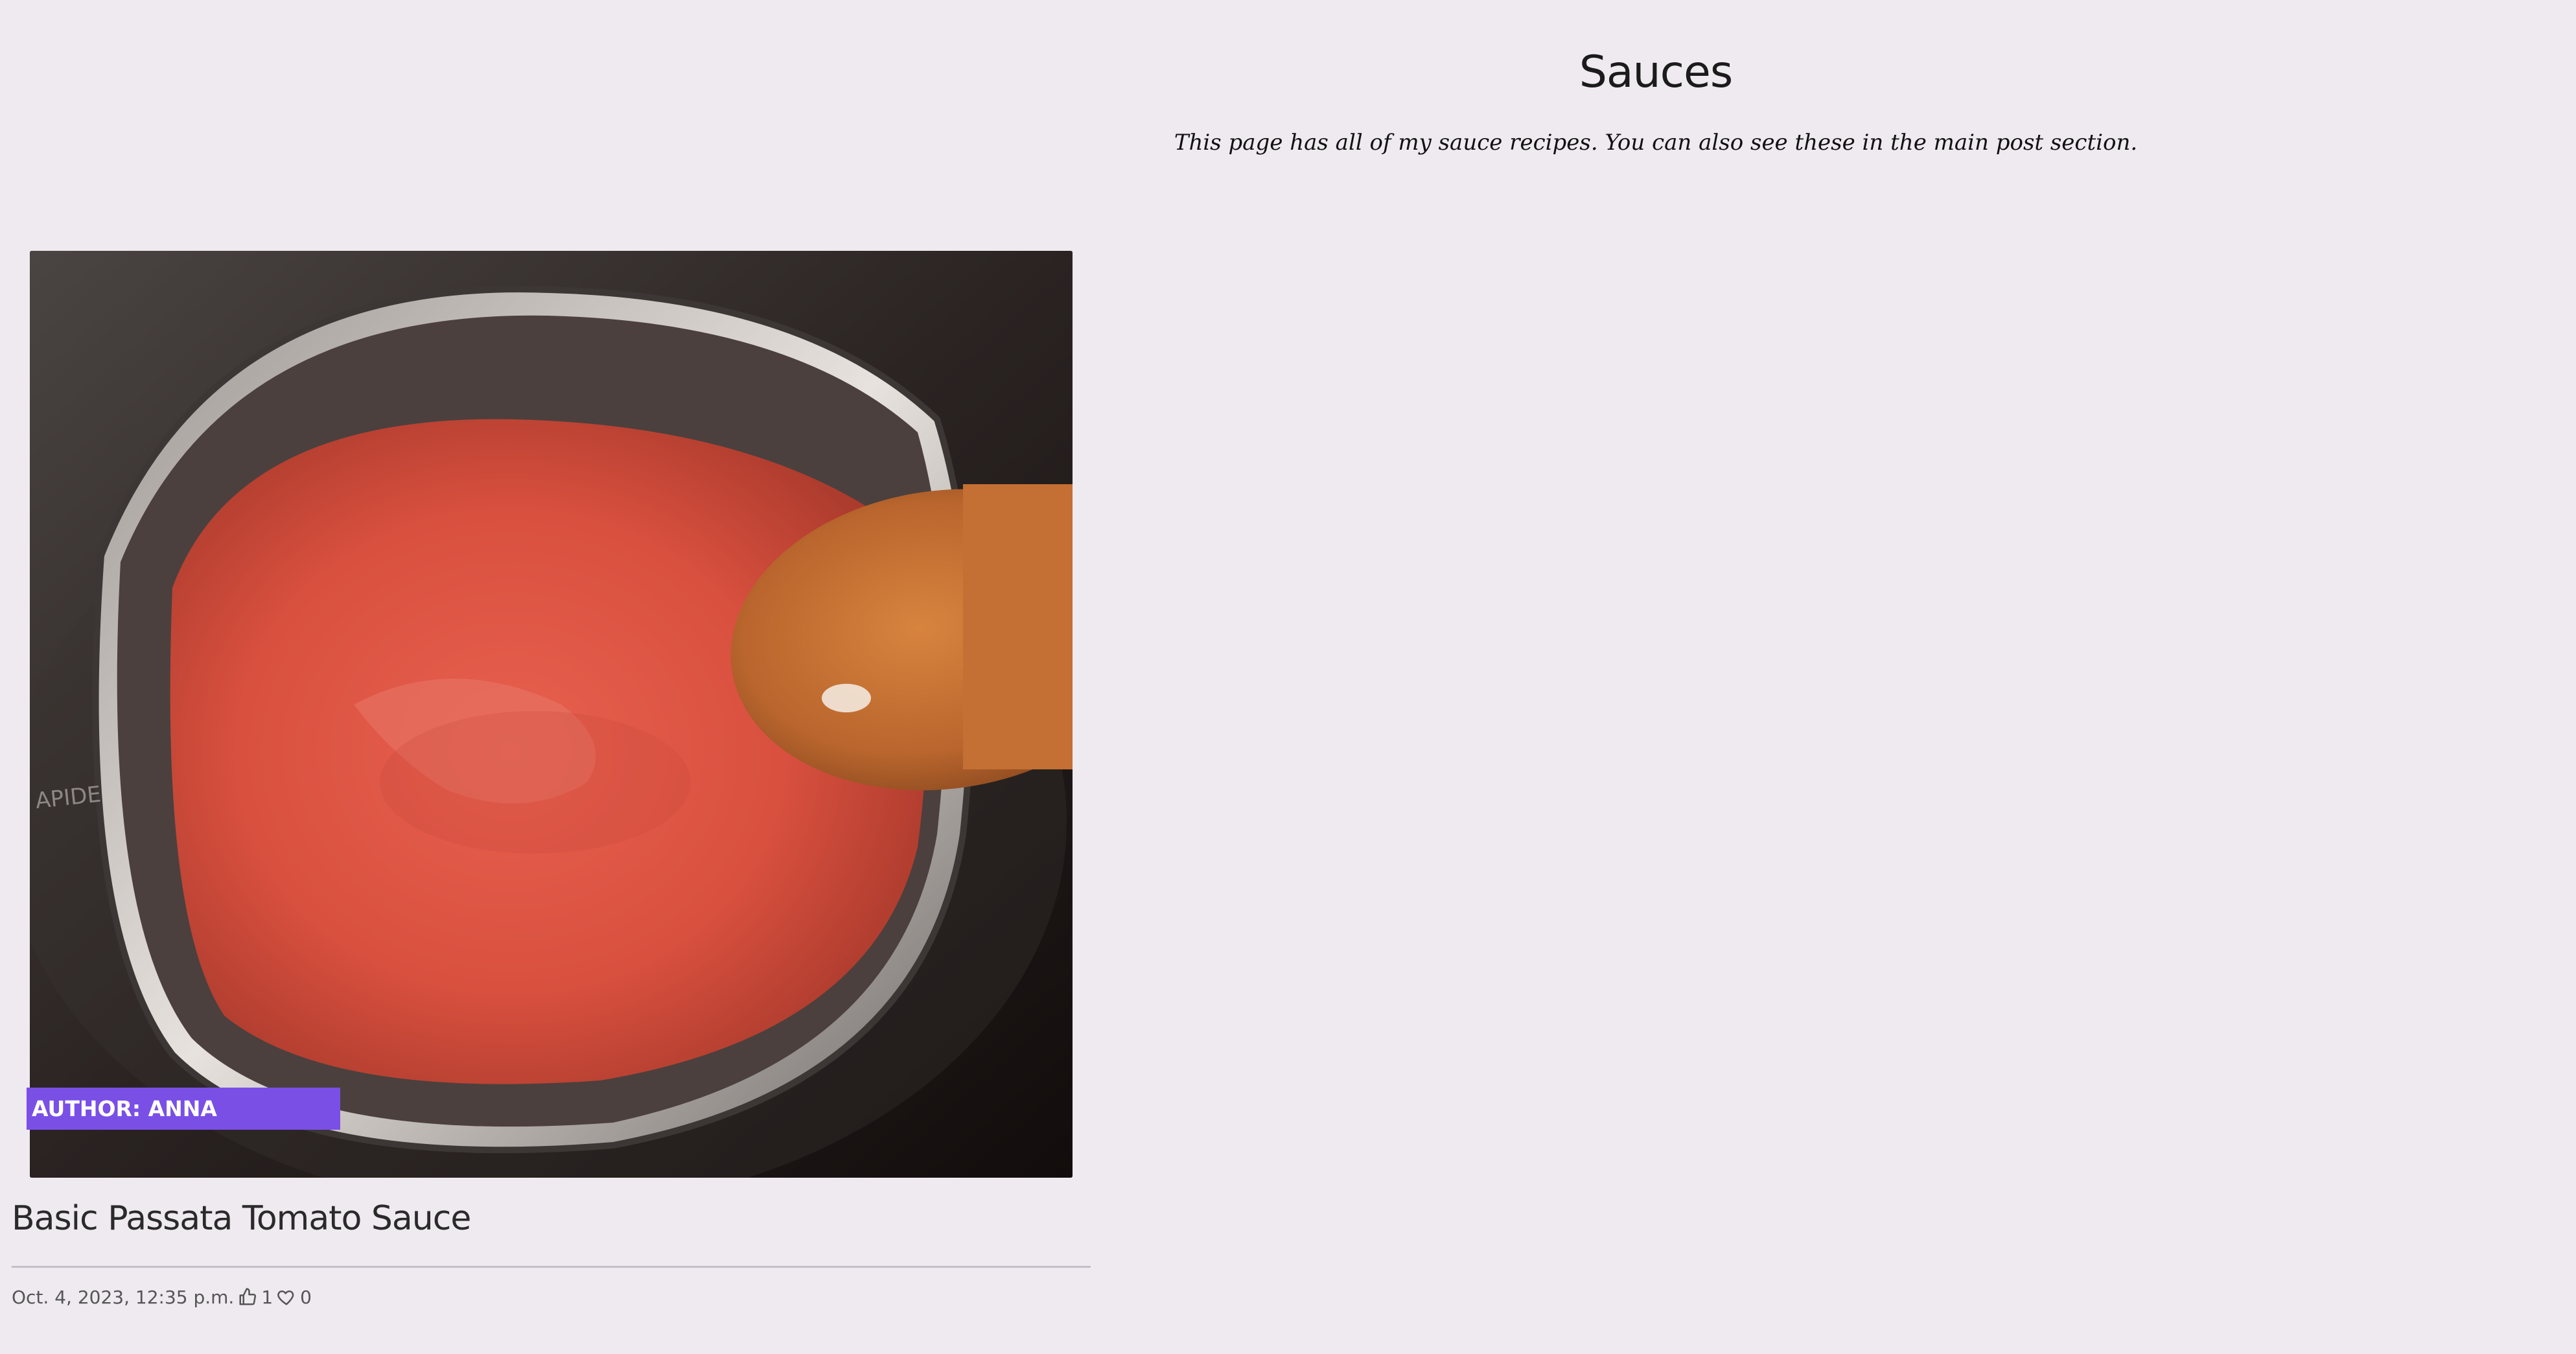 This screenshot has width=2576, height=1354. Describe the element at coordinates (184, 1109) in the screenshot. I see `author-badge: AUTHOR: ANNA` at that location.